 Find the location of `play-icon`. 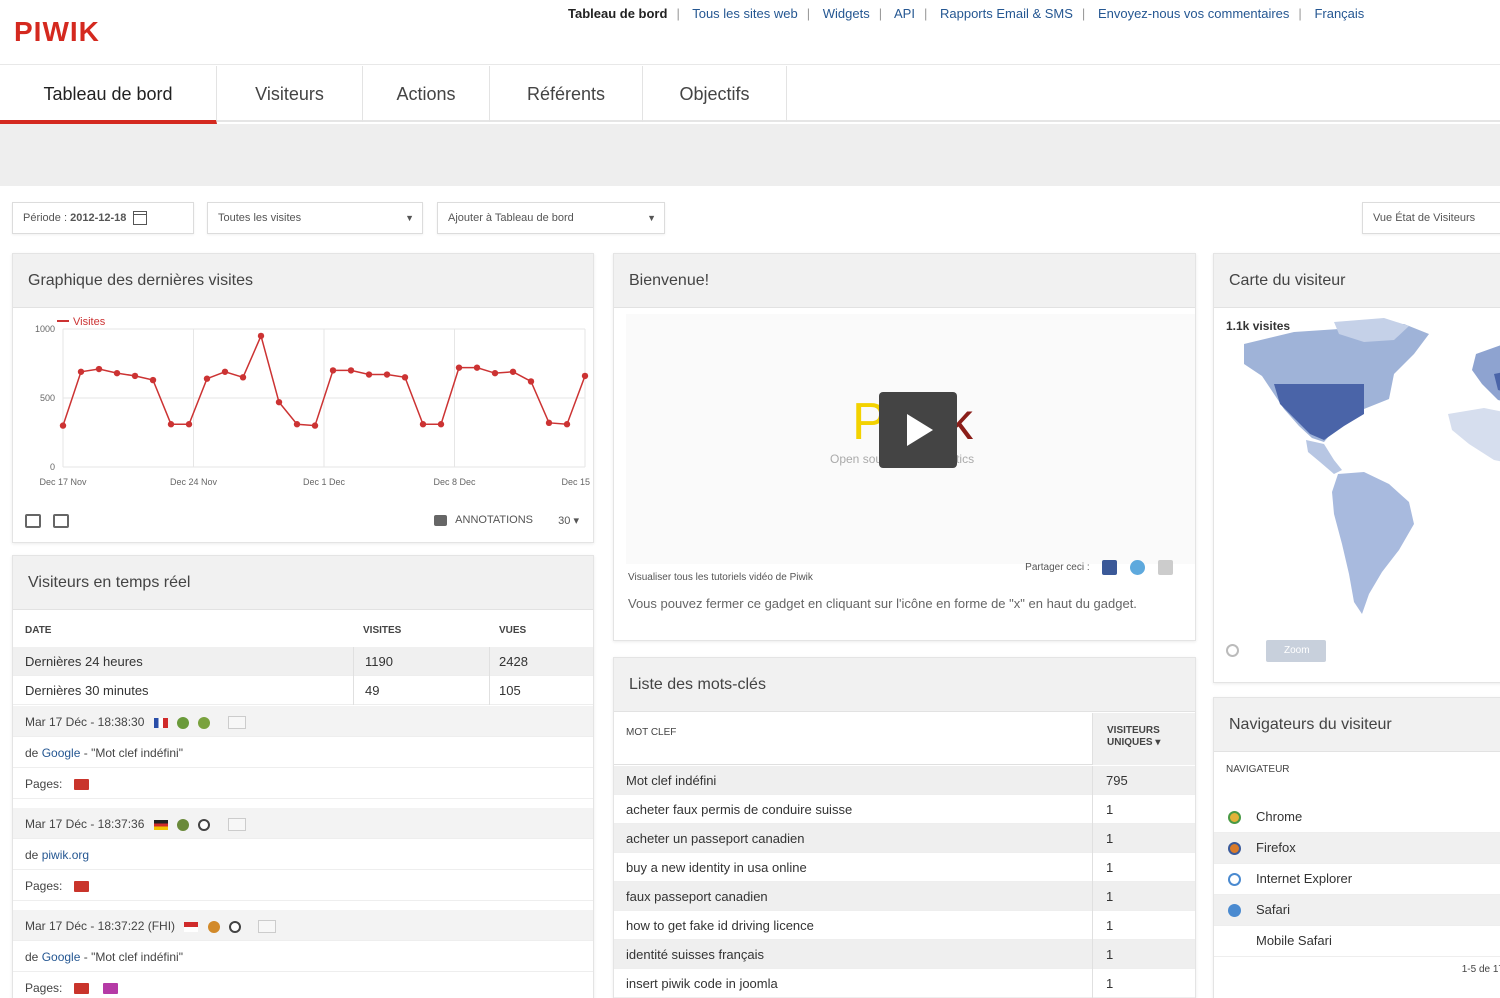

play-icon is located at coordinates (918, 430).